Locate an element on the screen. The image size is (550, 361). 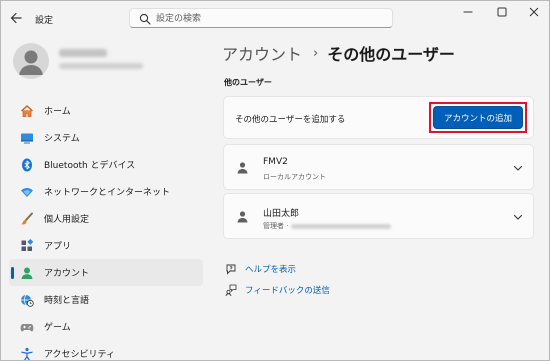
wifi-icon is located at coordinates (27, 192).